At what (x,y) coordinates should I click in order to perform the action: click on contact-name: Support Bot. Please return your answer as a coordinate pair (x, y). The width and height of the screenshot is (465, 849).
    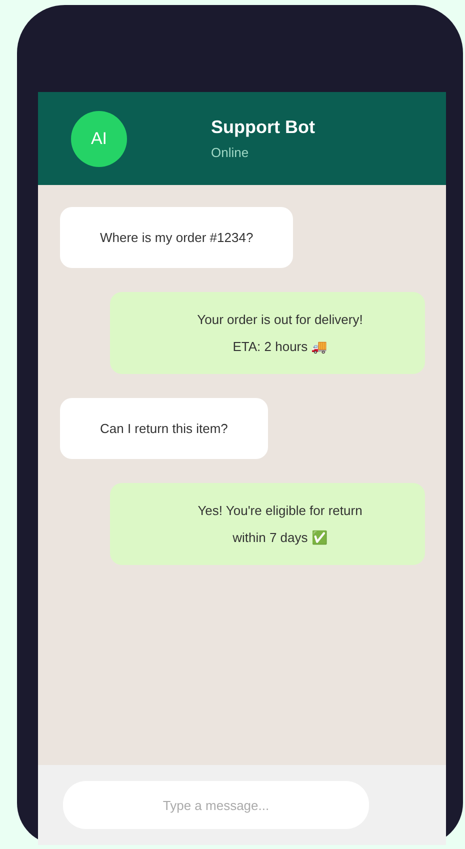
    Looking at the image, I should click on (263, 127).